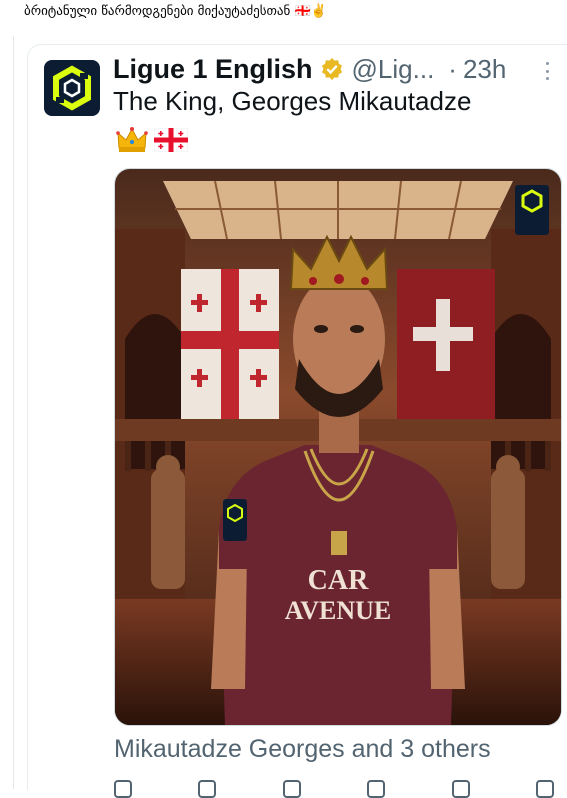 The image size is (567, 798). What do you see at coordinates (72, 88) in the screenshot?
I see `ligue1-logo-icon` at bounding box center [72, 88].